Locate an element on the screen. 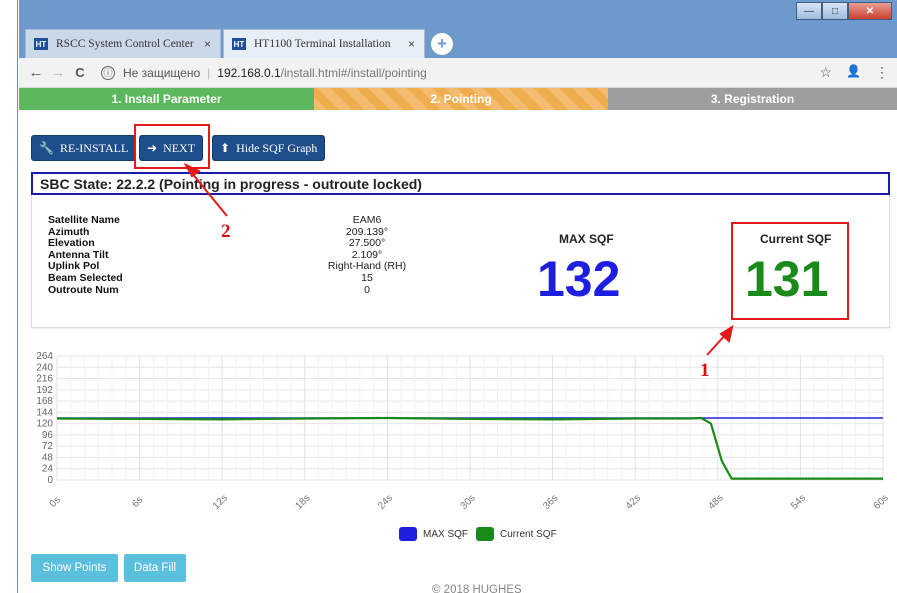  footer-copyright: © 2018 HUGHES is located at coordinates (477, 588).